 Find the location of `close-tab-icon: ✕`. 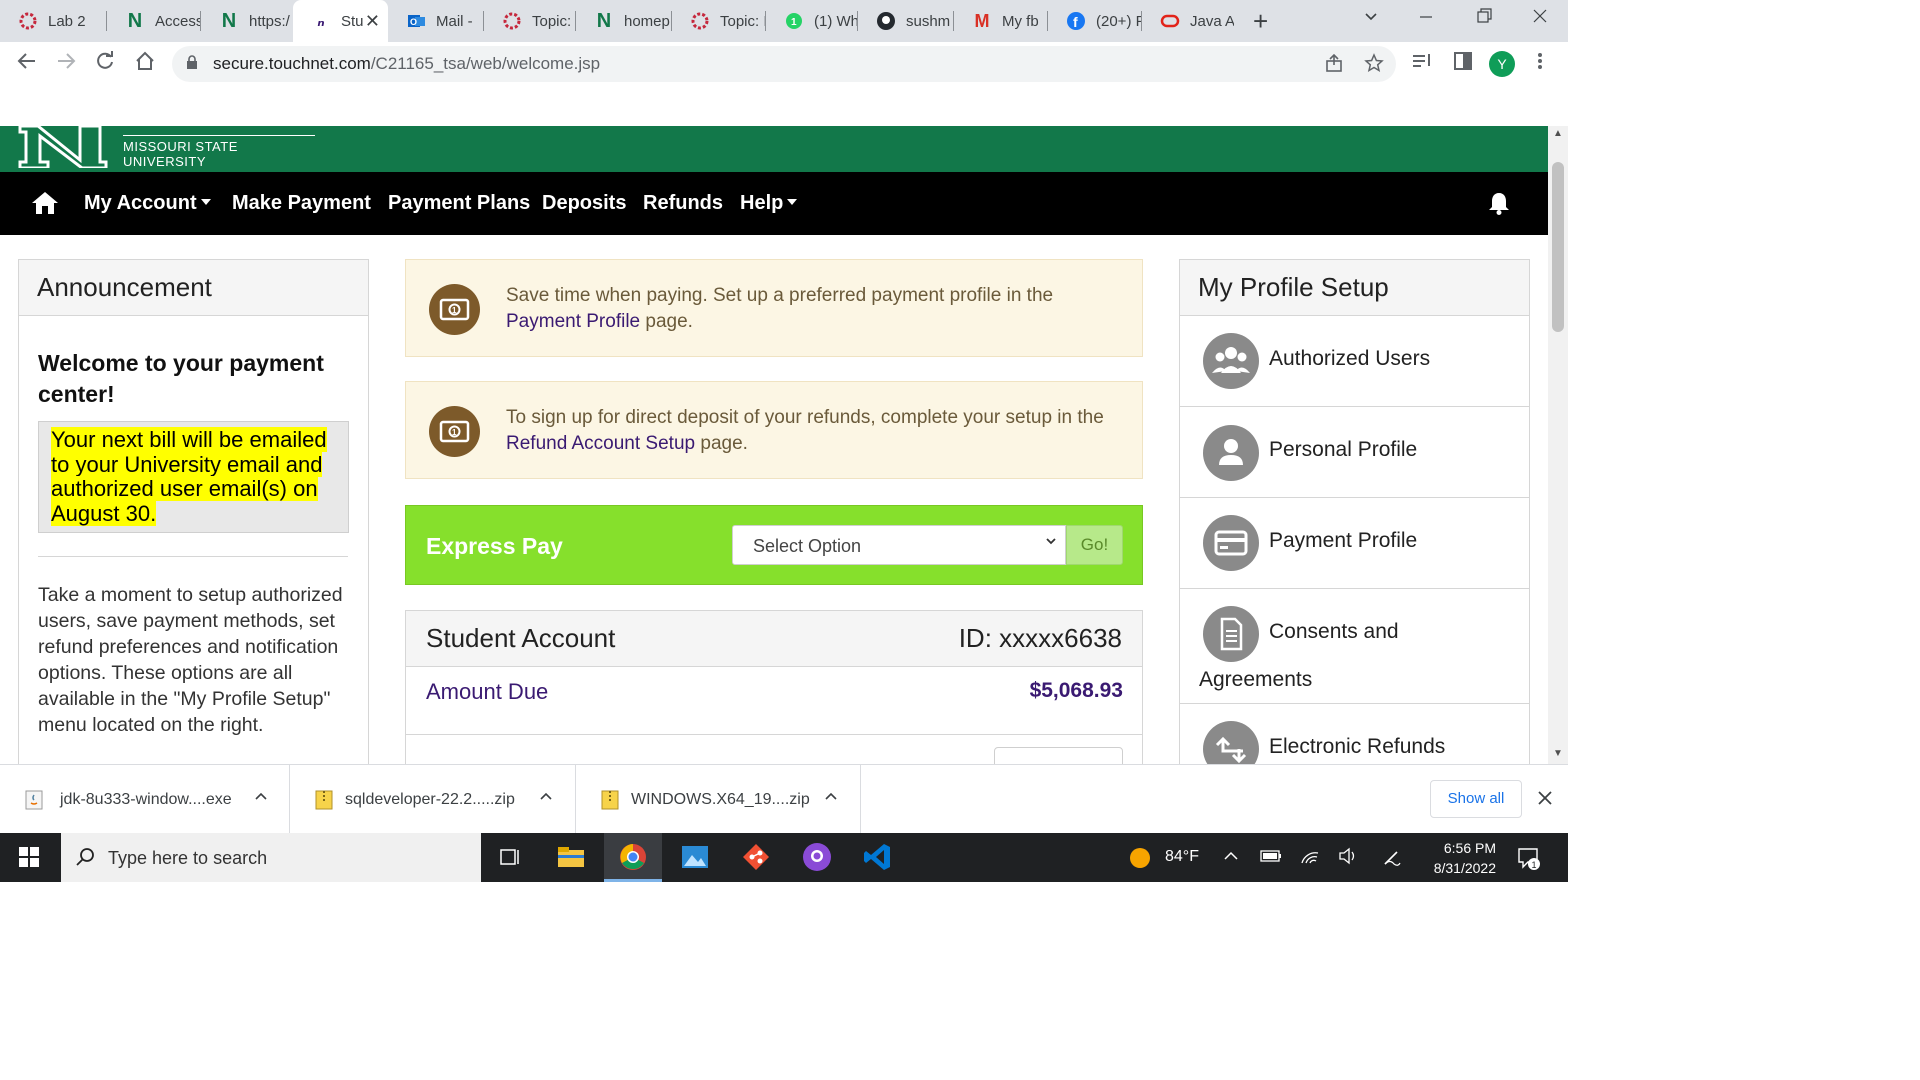

close-tab-icon: ✕ is located at coordinates (372, 21).